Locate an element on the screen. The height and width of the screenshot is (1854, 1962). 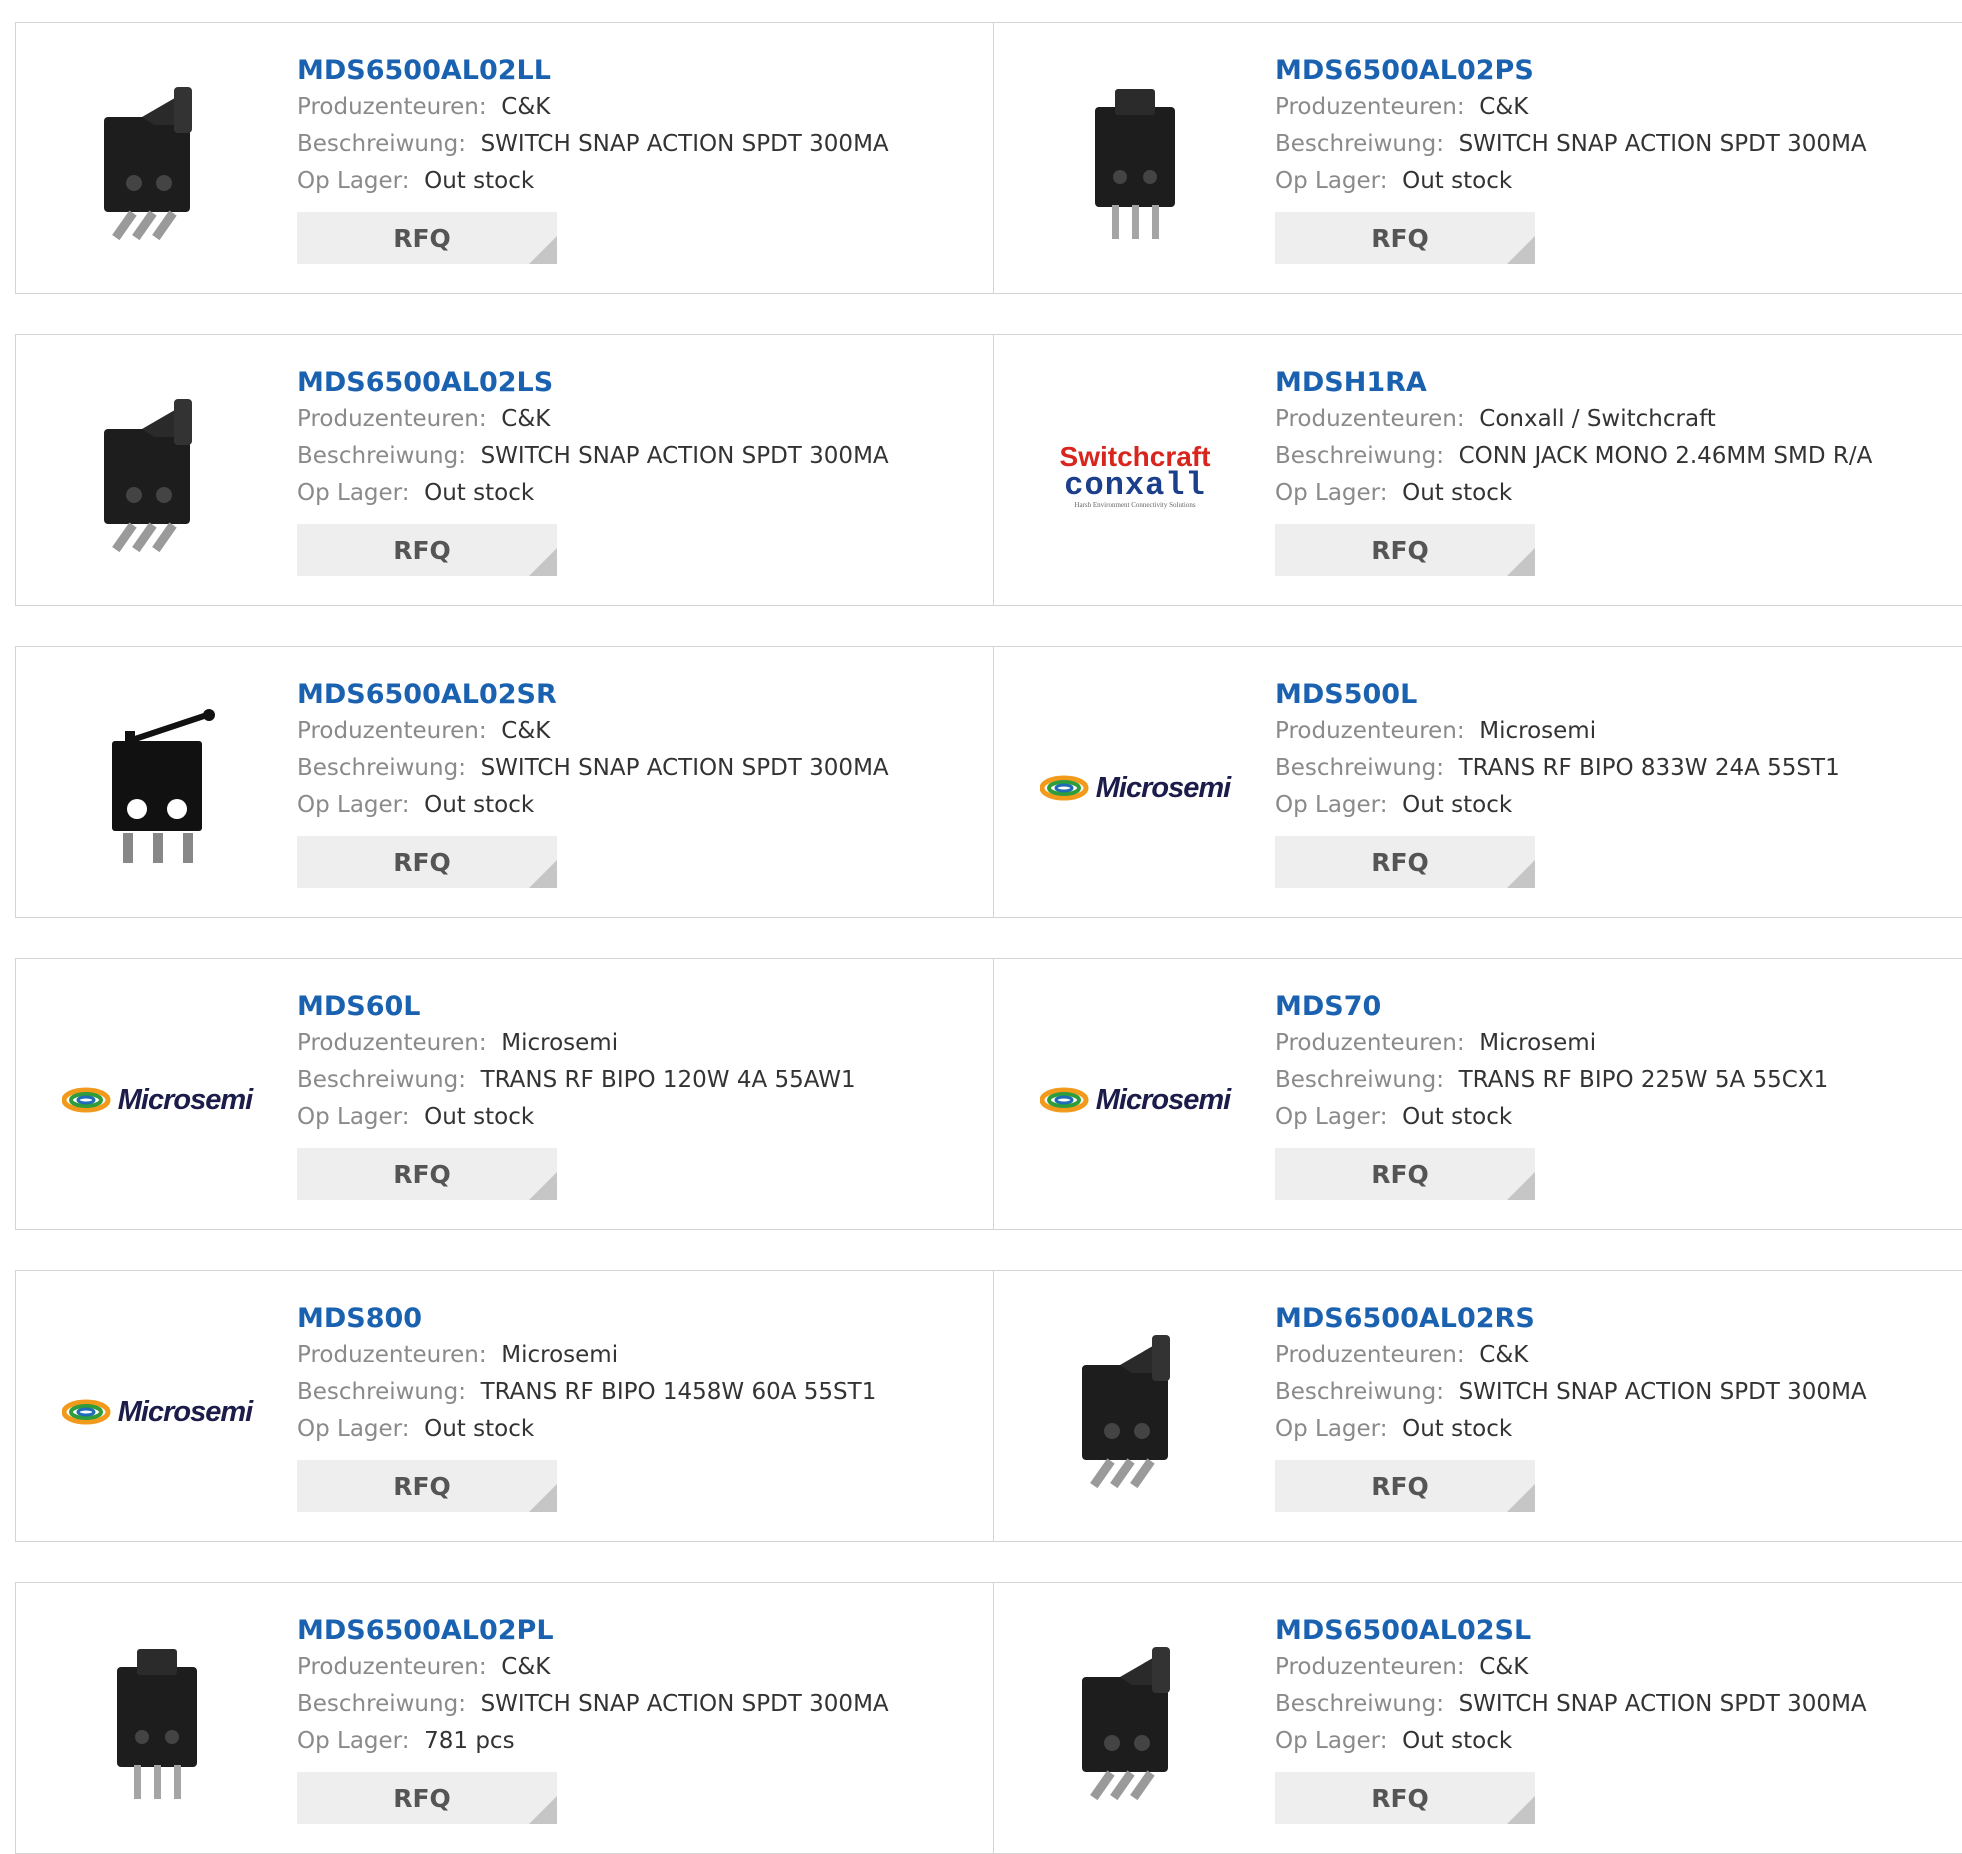
rfq-button-label: RFQ is located at coordinates (422, 550).